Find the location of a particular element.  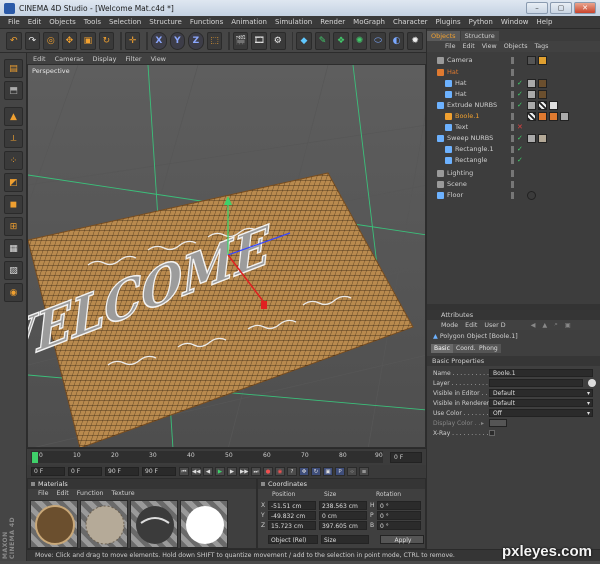

camera-tag is located at coordinates (531, 60).